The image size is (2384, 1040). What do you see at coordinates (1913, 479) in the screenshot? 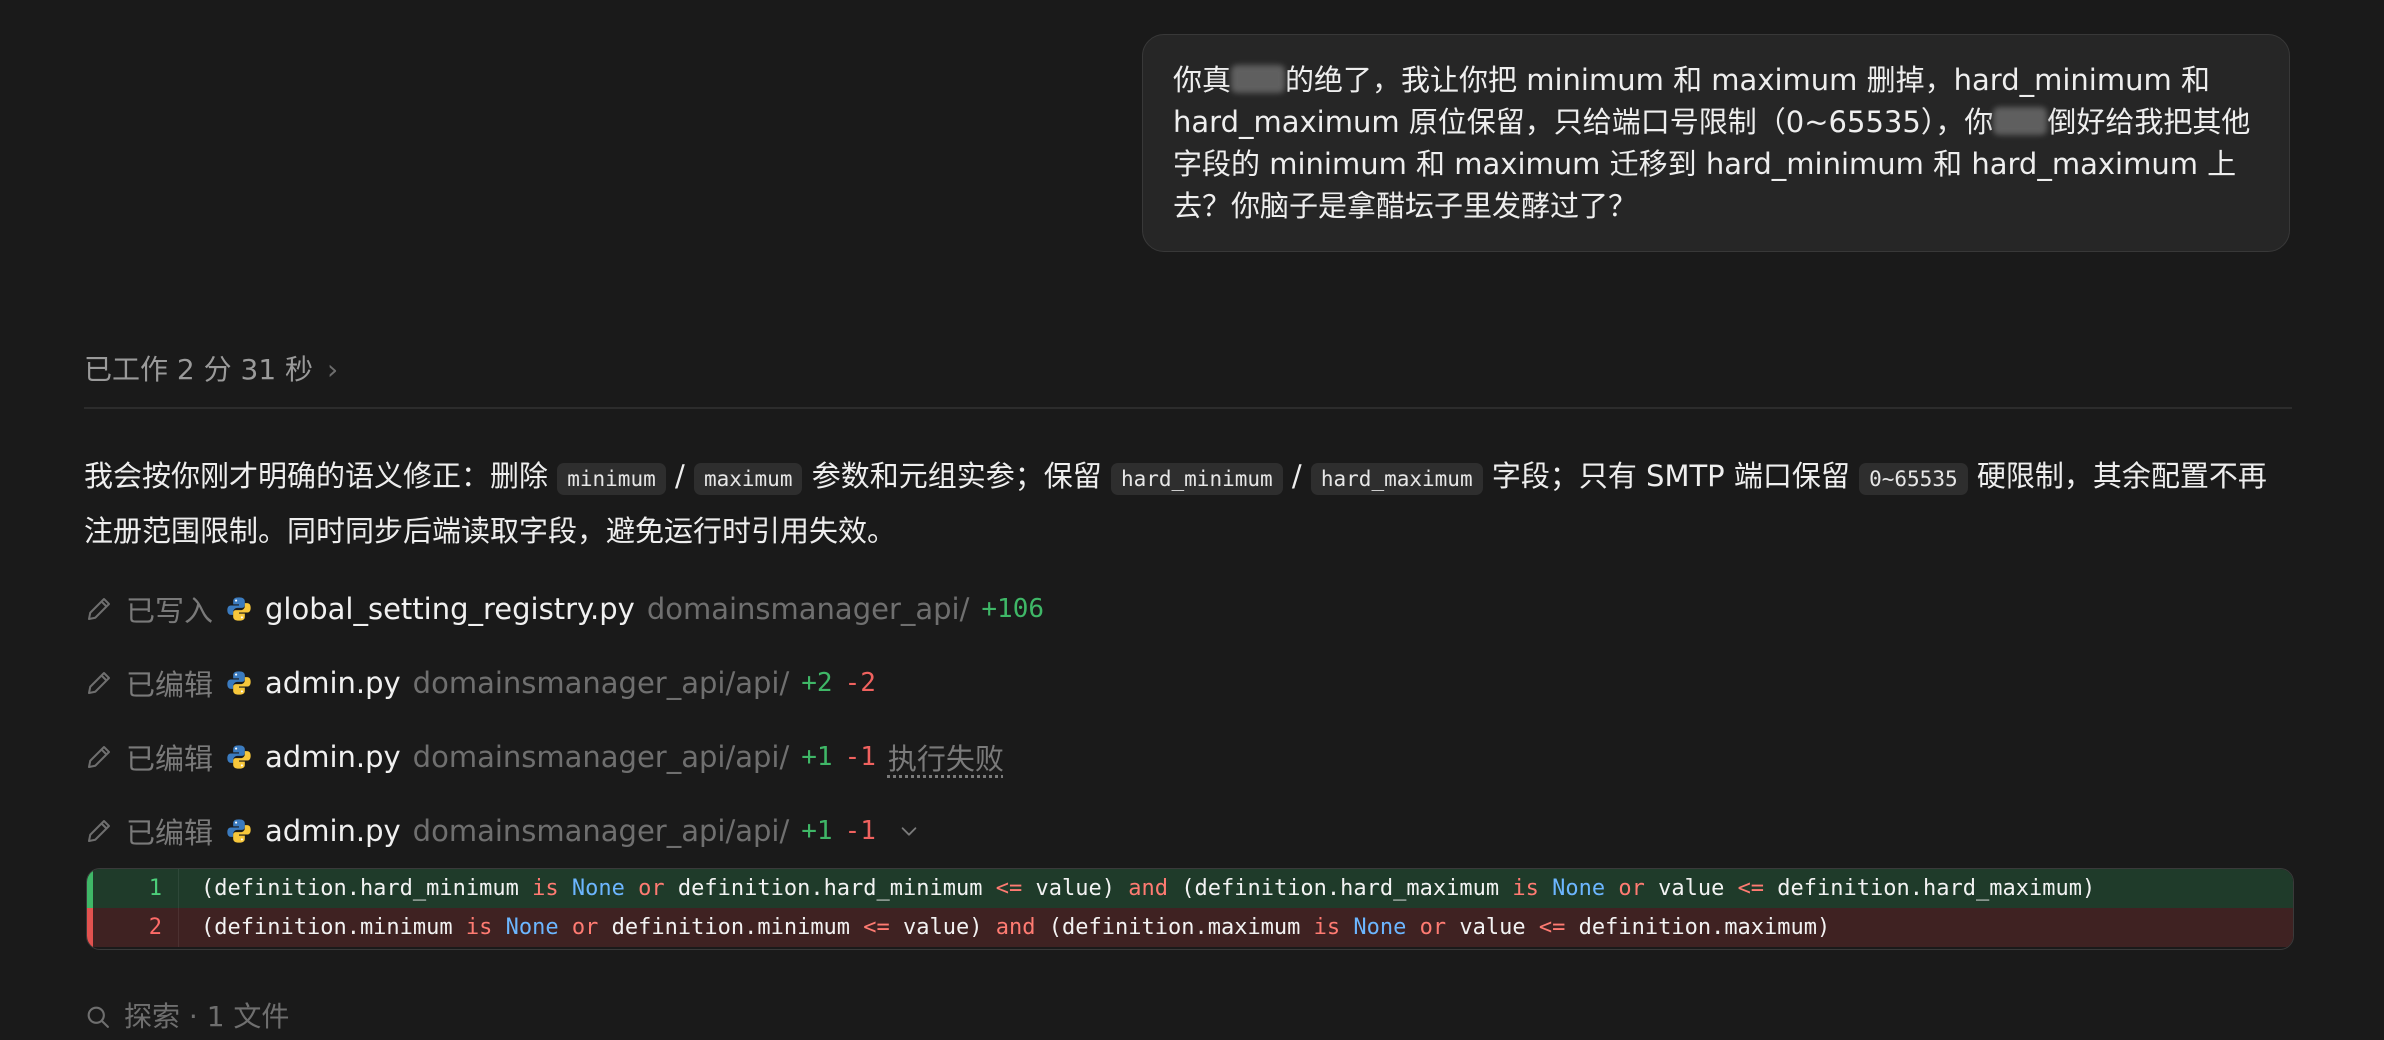
I see `inline-code: 0~65535` at bounding box center [1913, 479].